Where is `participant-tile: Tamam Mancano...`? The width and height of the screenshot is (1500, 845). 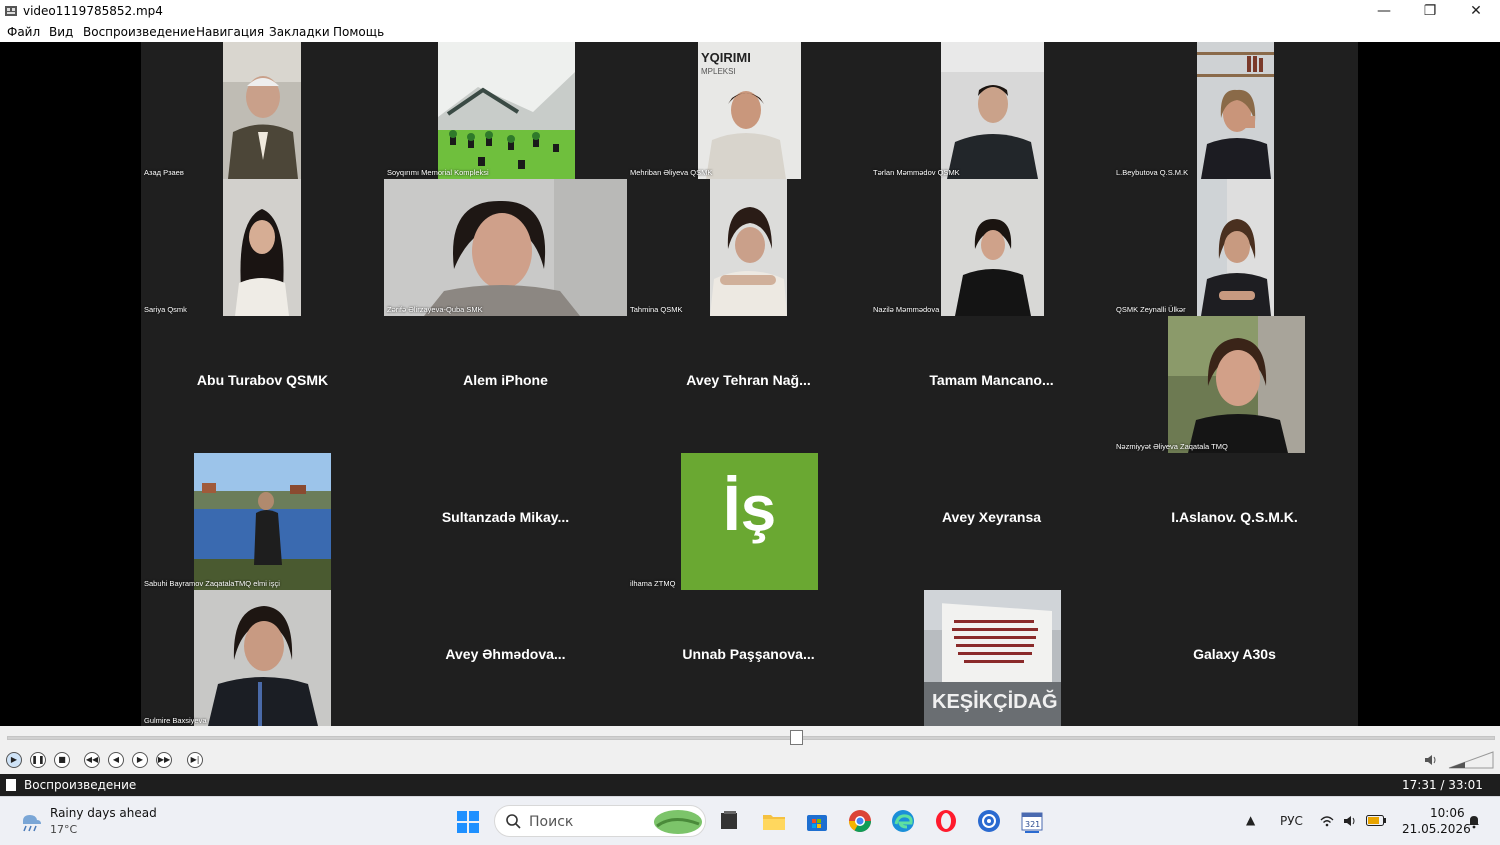 participant-tile: Tamam Mancano... is located at coordinates (991, 384).